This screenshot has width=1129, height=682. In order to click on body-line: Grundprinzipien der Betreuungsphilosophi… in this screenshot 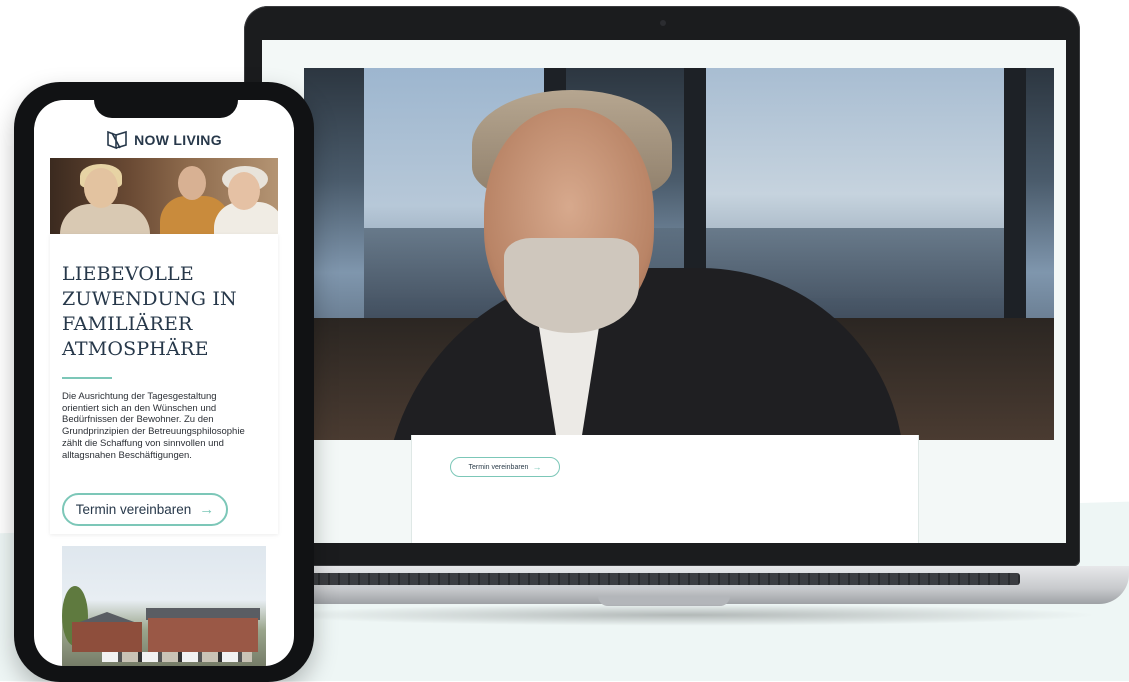, I will do `click(153, 432)`.